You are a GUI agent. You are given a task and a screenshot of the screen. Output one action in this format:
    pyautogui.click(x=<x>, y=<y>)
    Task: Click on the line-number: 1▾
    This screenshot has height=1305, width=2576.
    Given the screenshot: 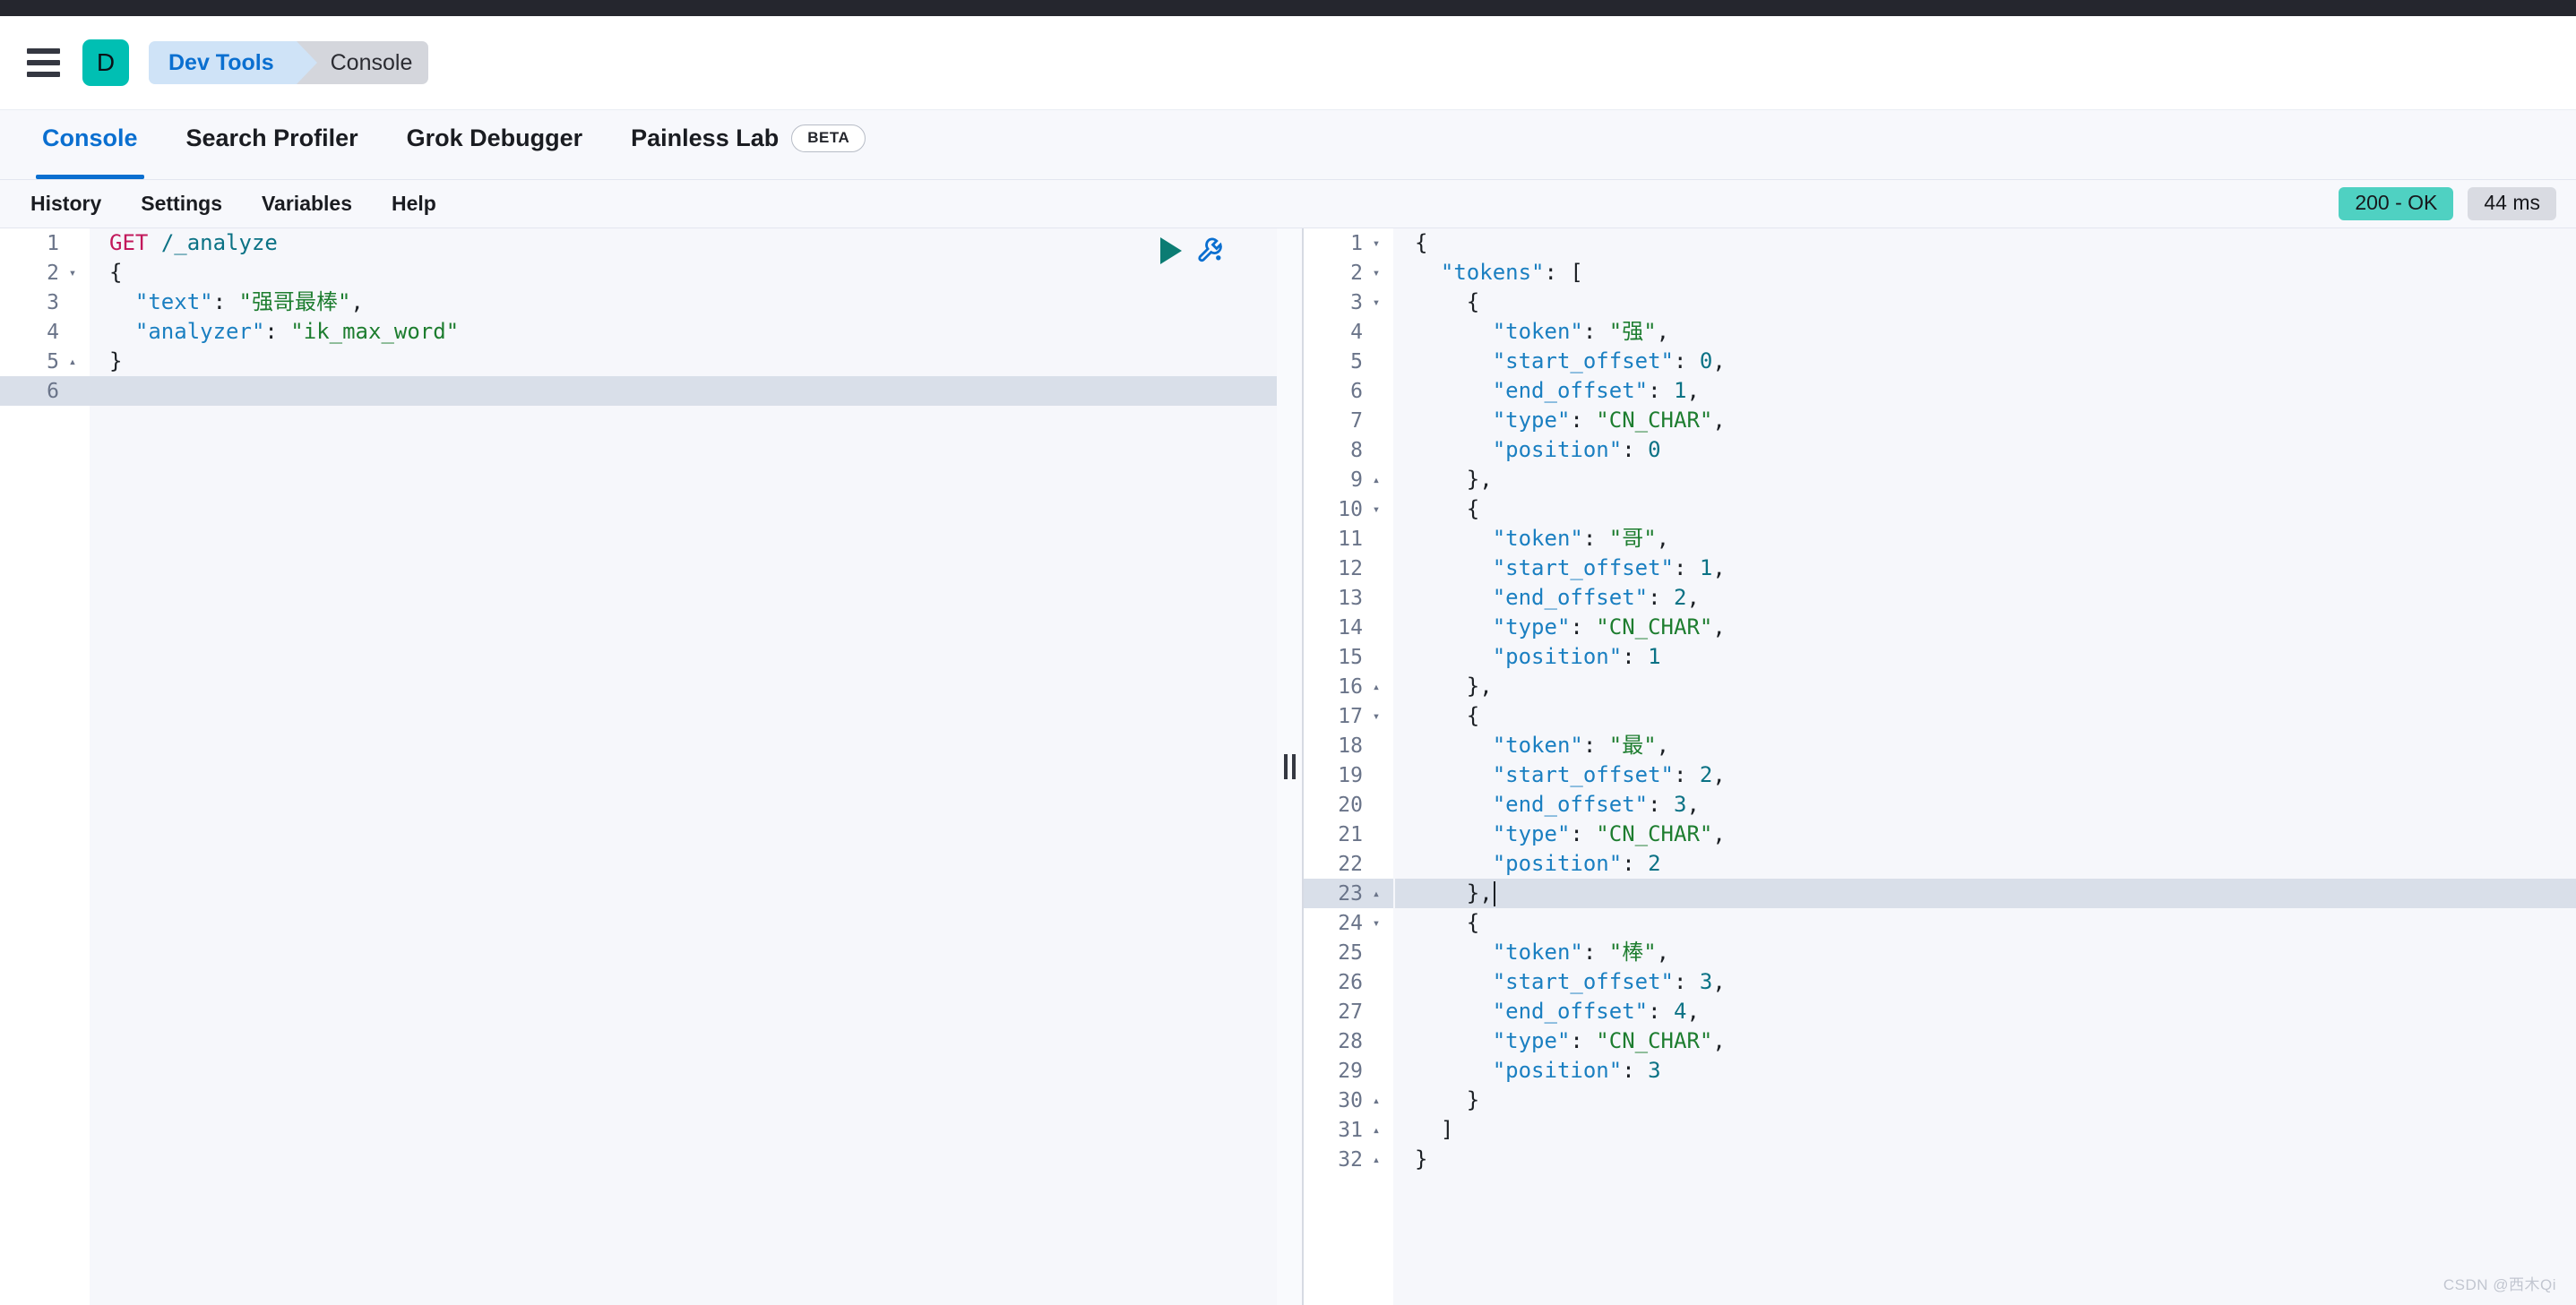 What is the action you would take?
    pyautogui.click(x=45, y=243)
    